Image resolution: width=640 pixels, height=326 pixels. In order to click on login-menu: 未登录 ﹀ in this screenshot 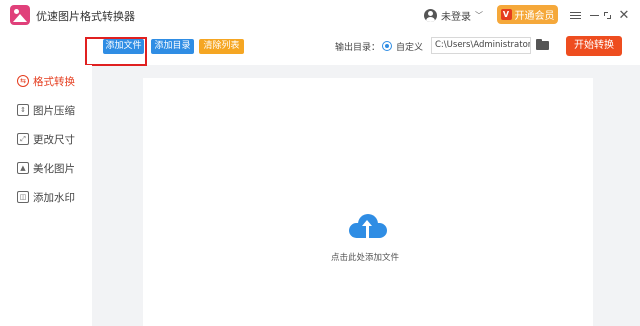, I will do `click(453, 15)`.